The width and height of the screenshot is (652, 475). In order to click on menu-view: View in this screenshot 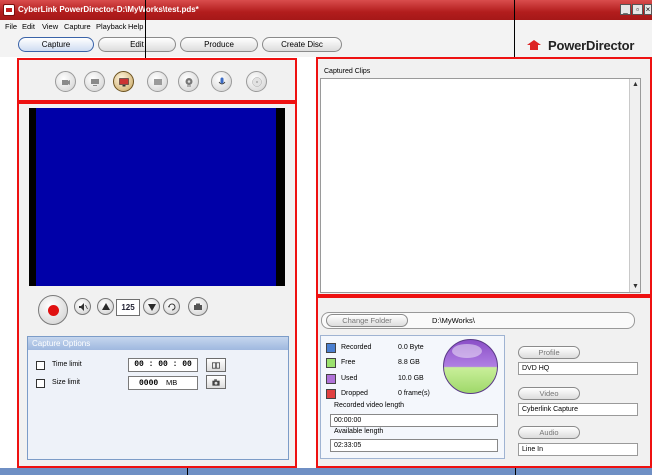, I will do `click(50, 26)`.